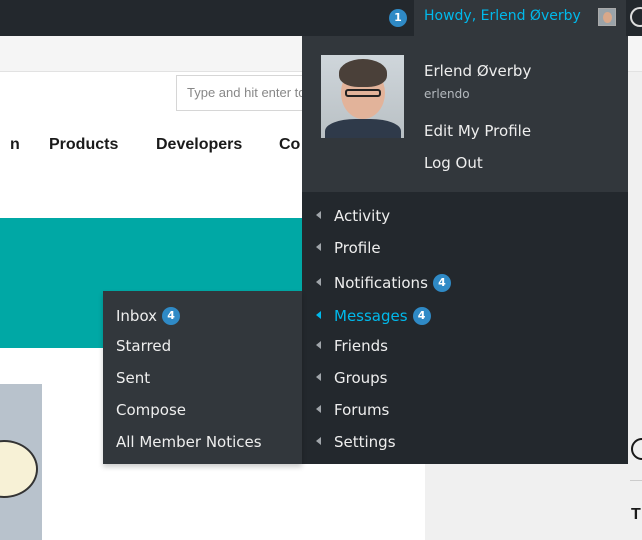  What do you see at coordinates (472, 221) in the screenshot?
I see `menu-item-activity: Activity` at bounding box center [472, 221].